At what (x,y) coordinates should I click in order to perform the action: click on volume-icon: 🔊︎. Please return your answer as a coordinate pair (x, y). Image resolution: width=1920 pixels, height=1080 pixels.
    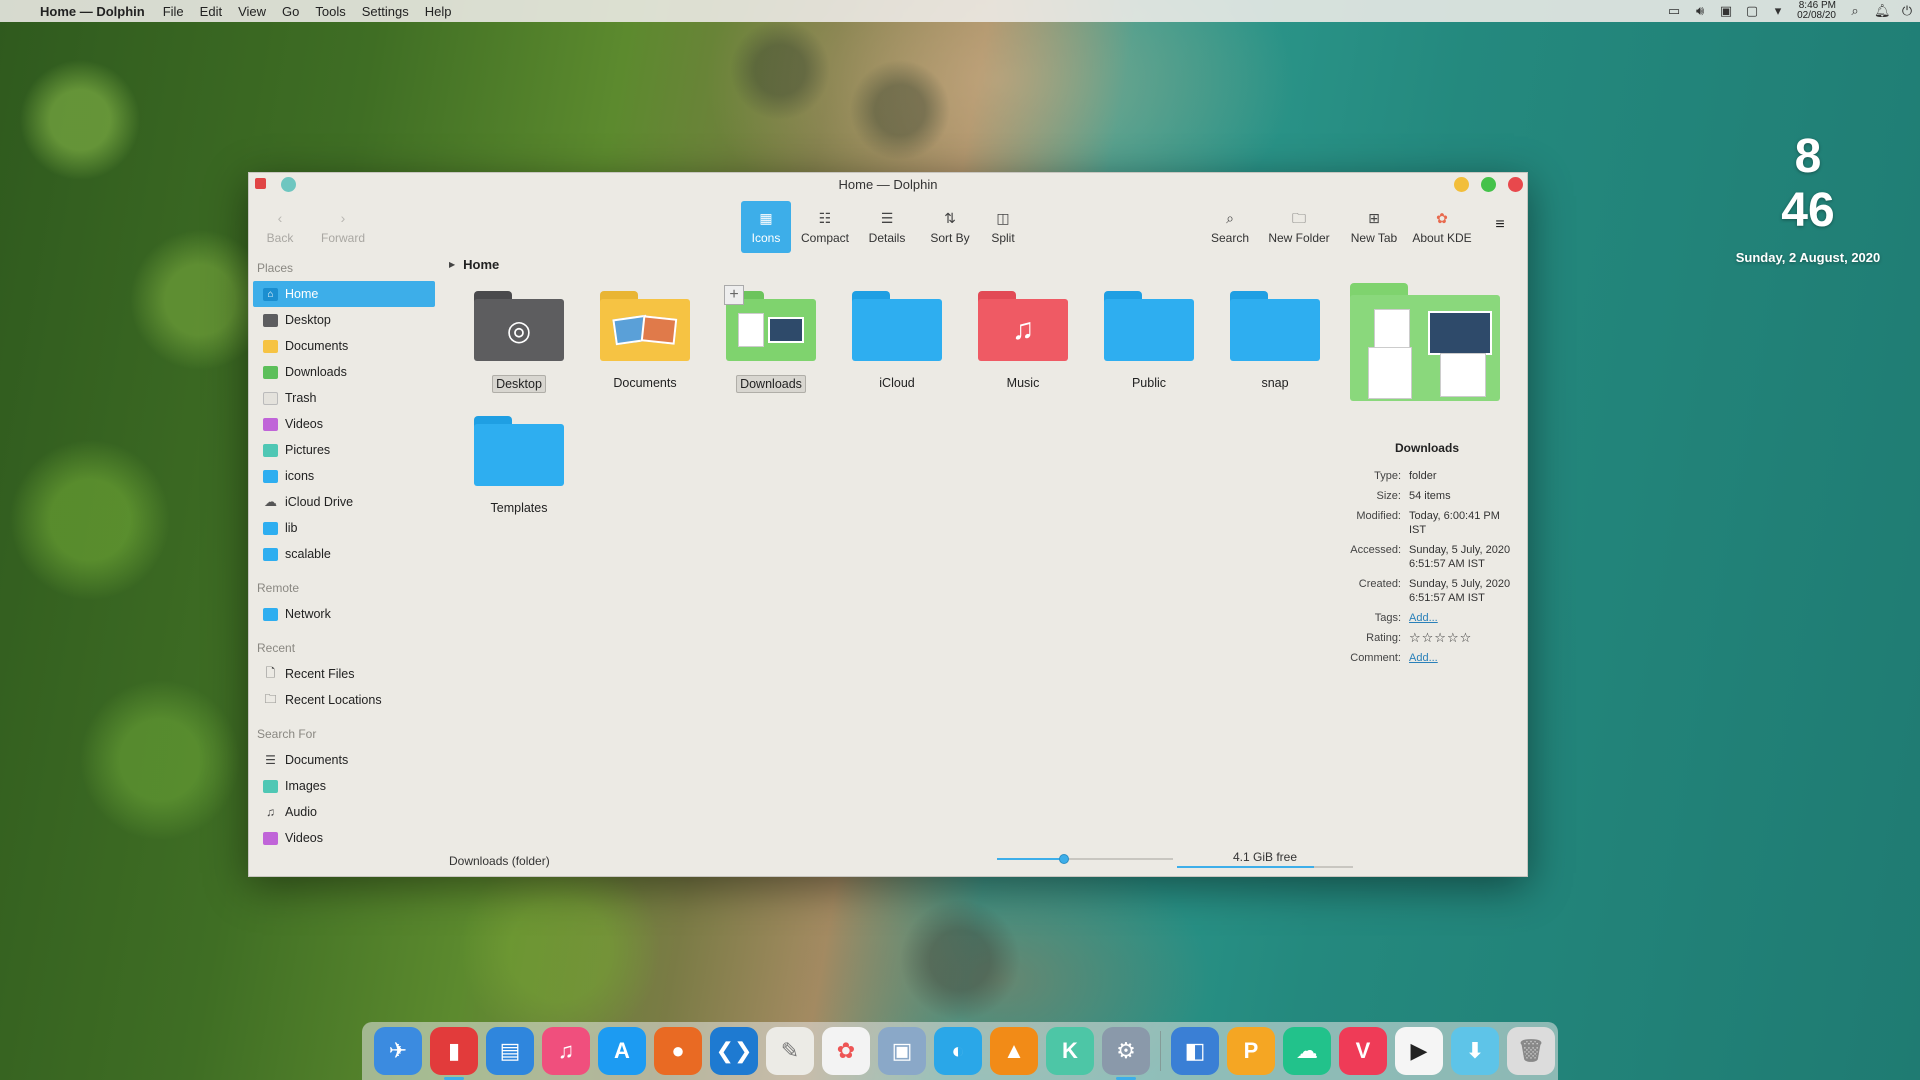
    Looking at the image, I should click on (1700, 11).